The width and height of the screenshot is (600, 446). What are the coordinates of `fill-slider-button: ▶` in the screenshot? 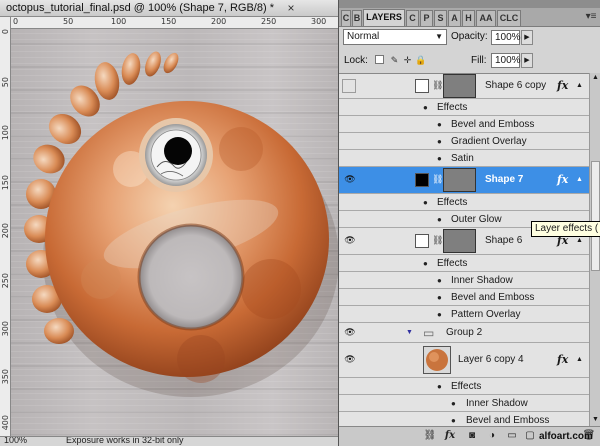 It's located at (527, 60).